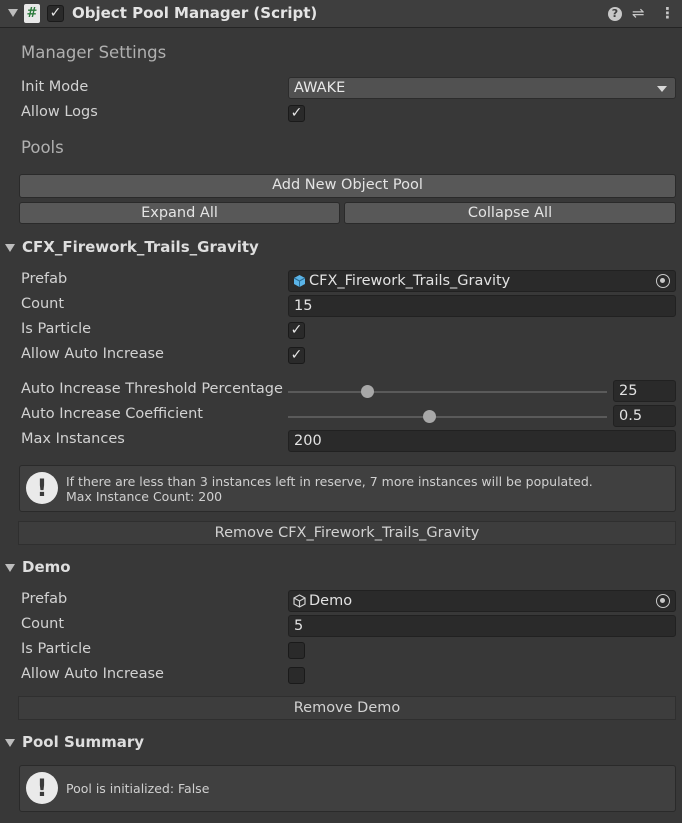  I want to click on pool-summary-foldout: Pool Summary, so click(341, 742).